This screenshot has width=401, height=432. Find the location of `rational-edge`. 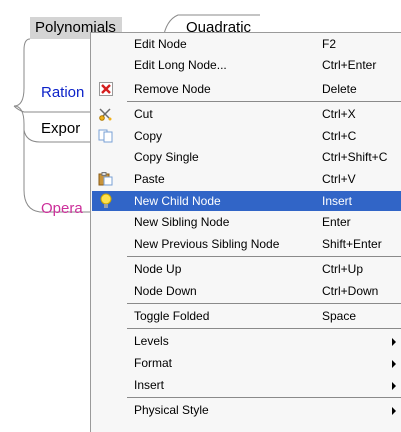

rational-edge is located at coordinates (51, 109).